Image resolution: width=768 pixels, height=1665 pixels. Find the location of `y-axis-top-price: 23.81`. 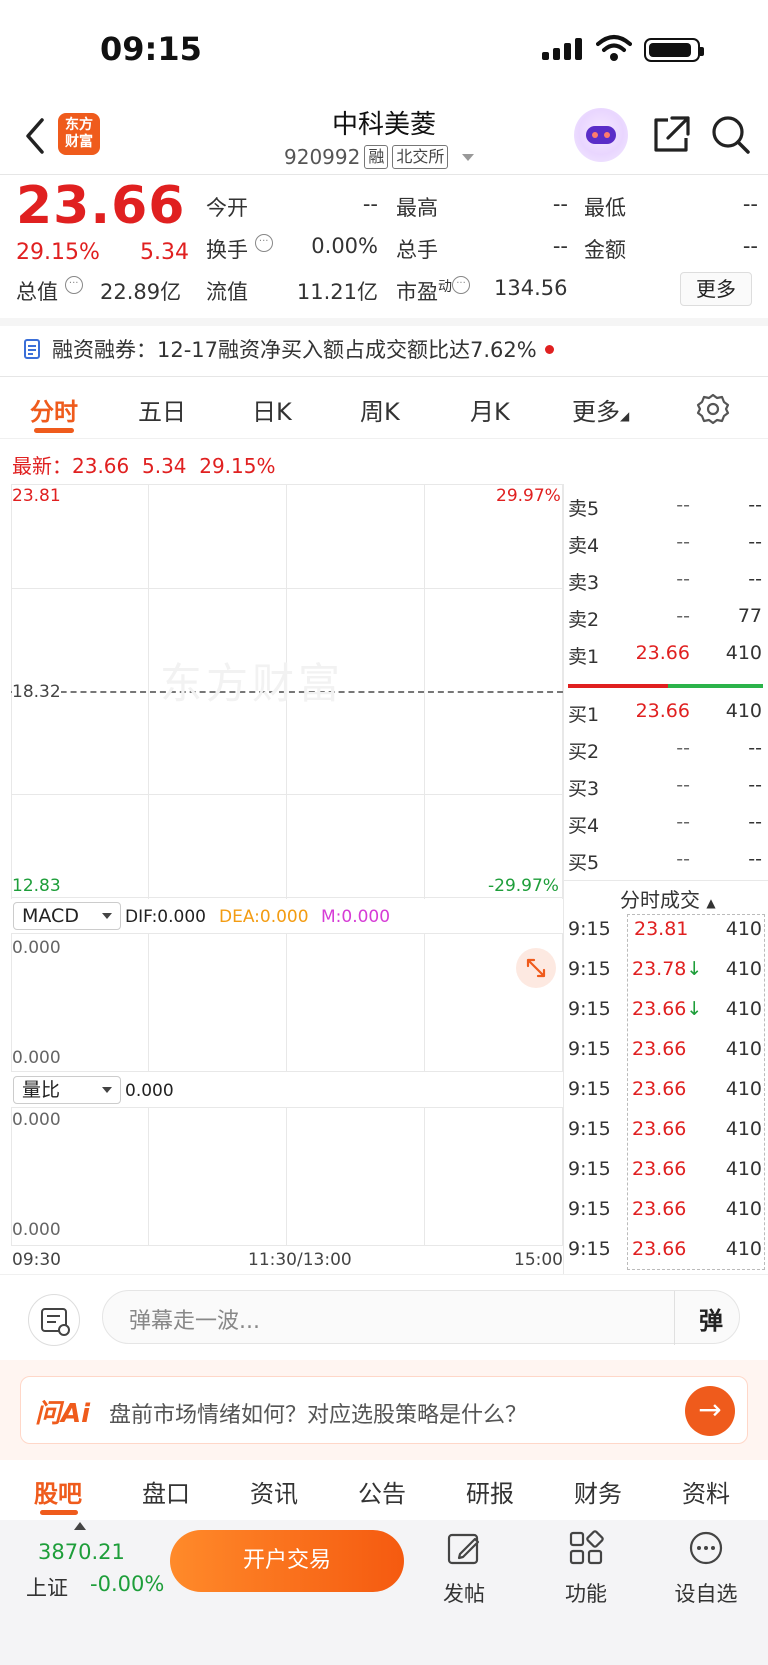

y-axis-top-price: 23.81 is located at coordinates (36, 496).